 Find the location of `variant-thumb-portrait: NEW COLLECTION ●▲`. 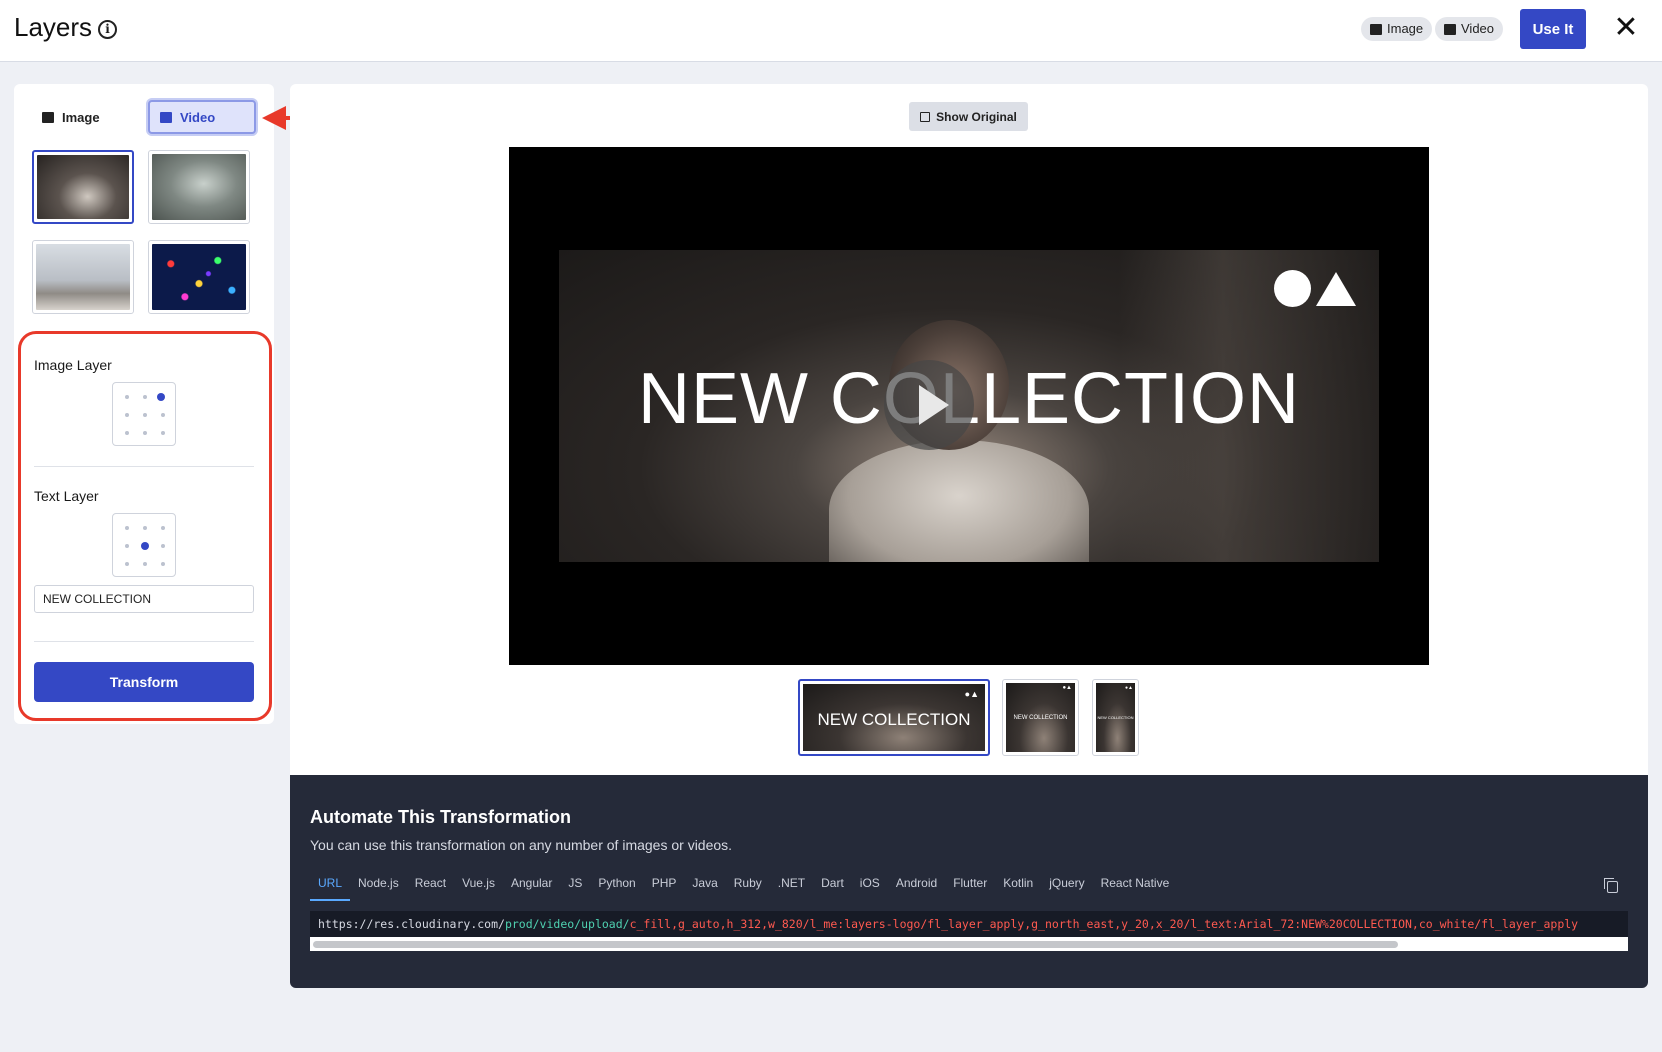

variant-thumb-portrait: NEW COLLECTION ●▲ is located at coordinates (1115, 717).